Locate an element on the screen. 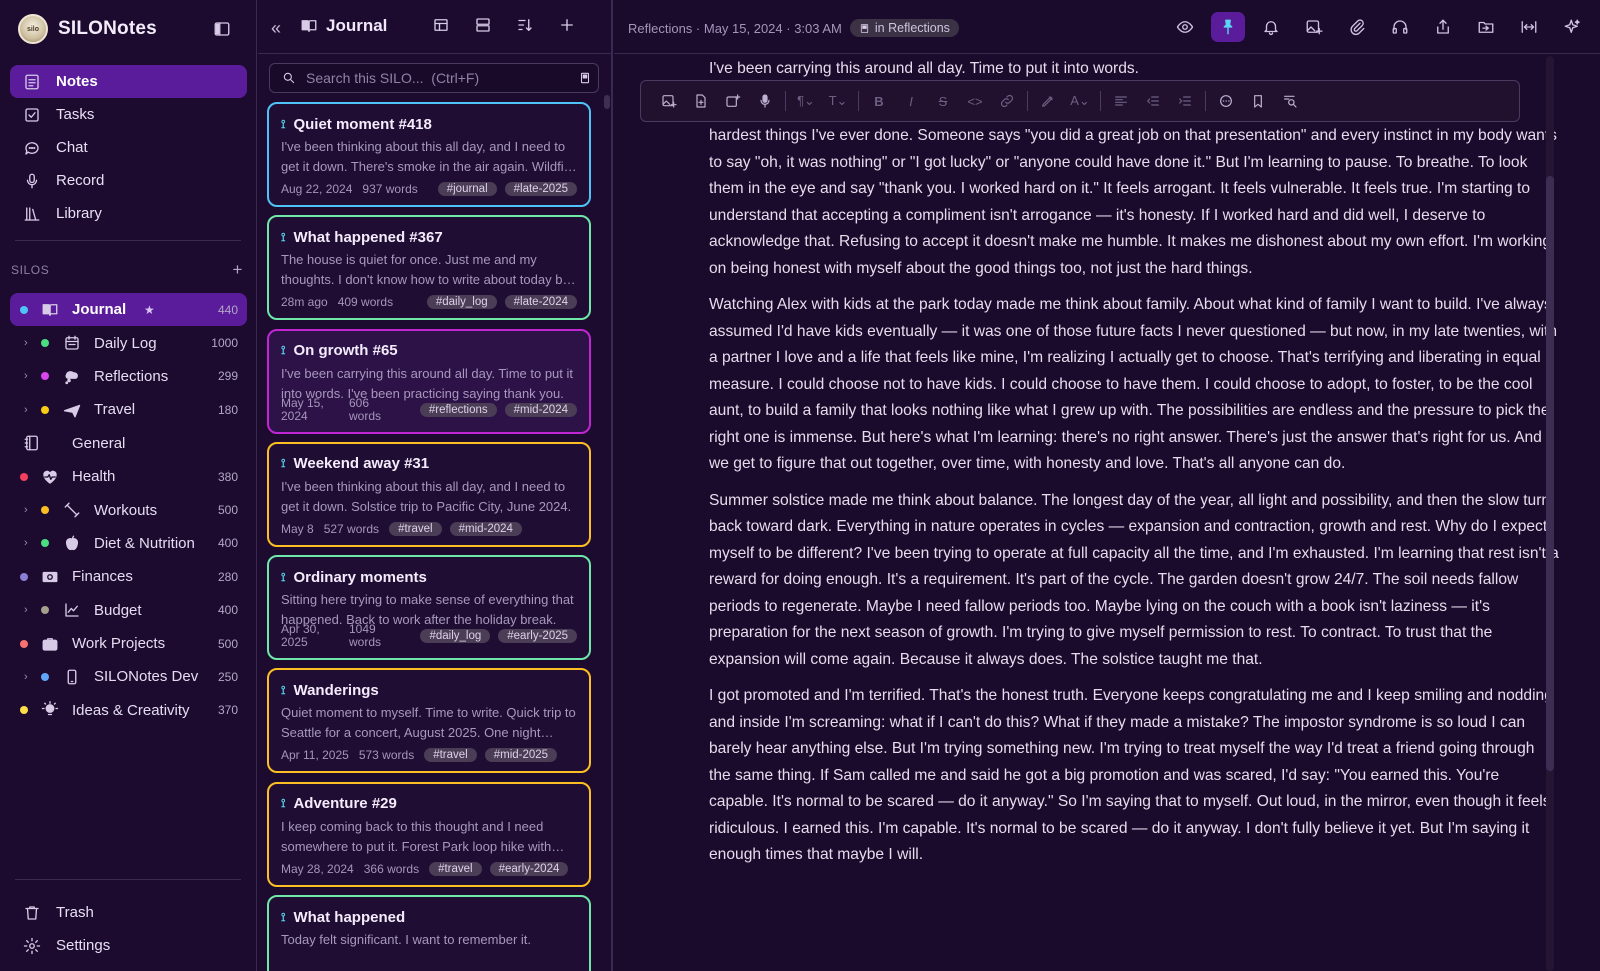  silo-item: › SILONotes Dev 250 is located at coordinates (128, 676).